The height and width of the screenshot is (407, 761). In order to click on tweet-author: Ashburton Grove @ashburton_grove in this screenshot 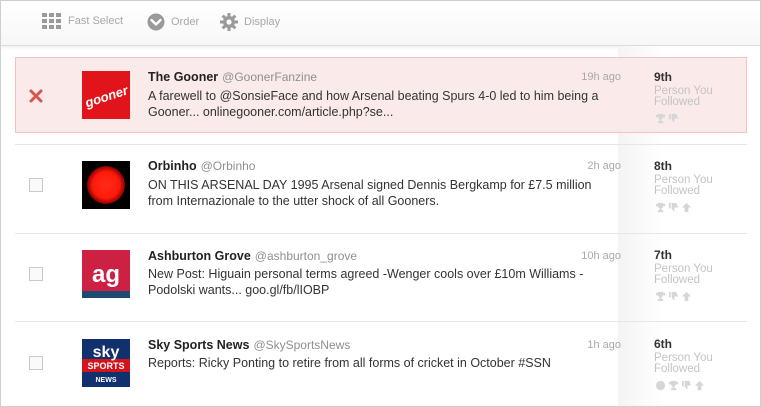, I will do `click(252, 256)`.